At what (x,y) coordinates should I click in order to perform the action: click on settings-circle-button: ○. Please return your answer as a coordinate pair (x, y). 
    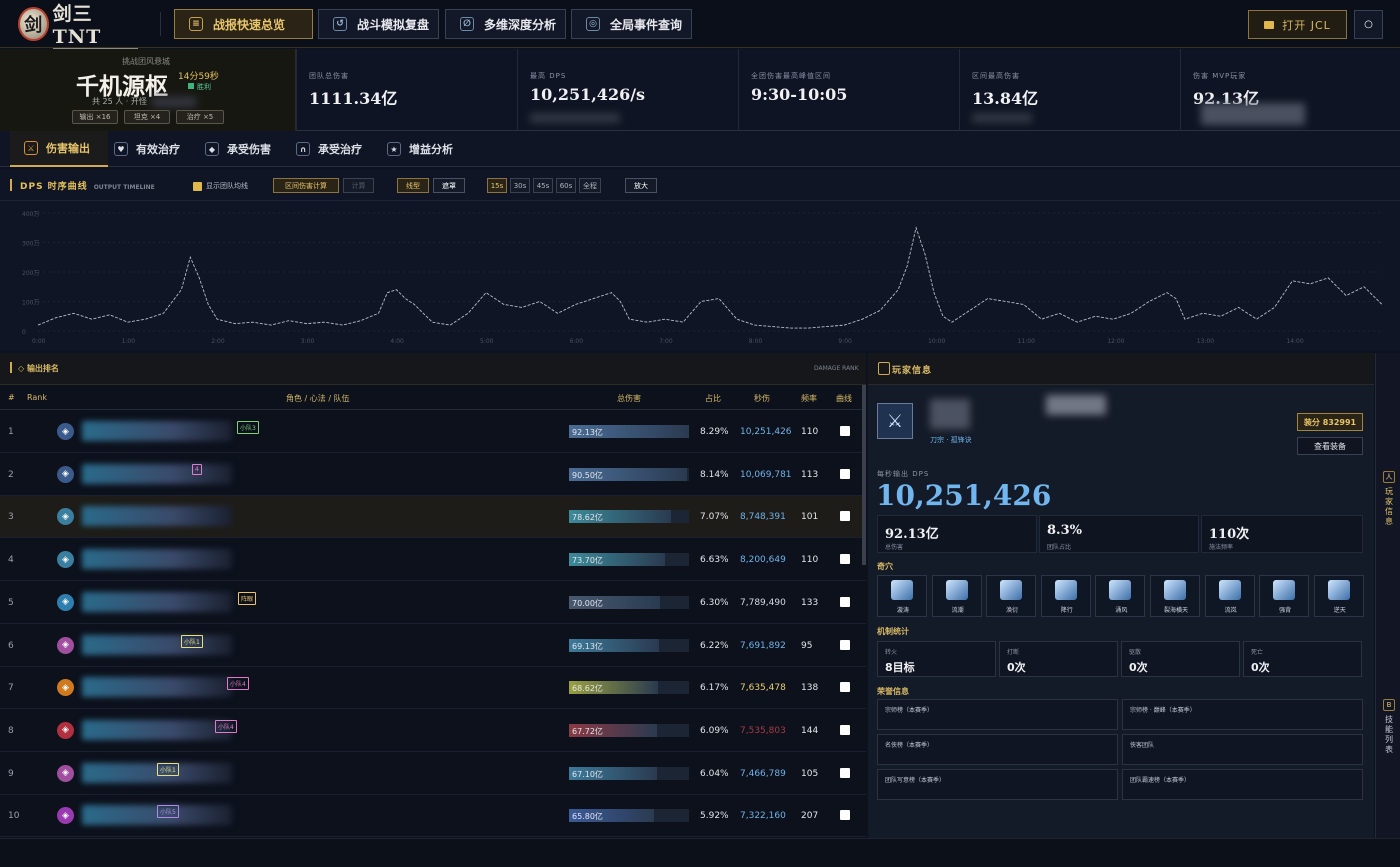
    Looking at the image, I should click on (1368, 24).